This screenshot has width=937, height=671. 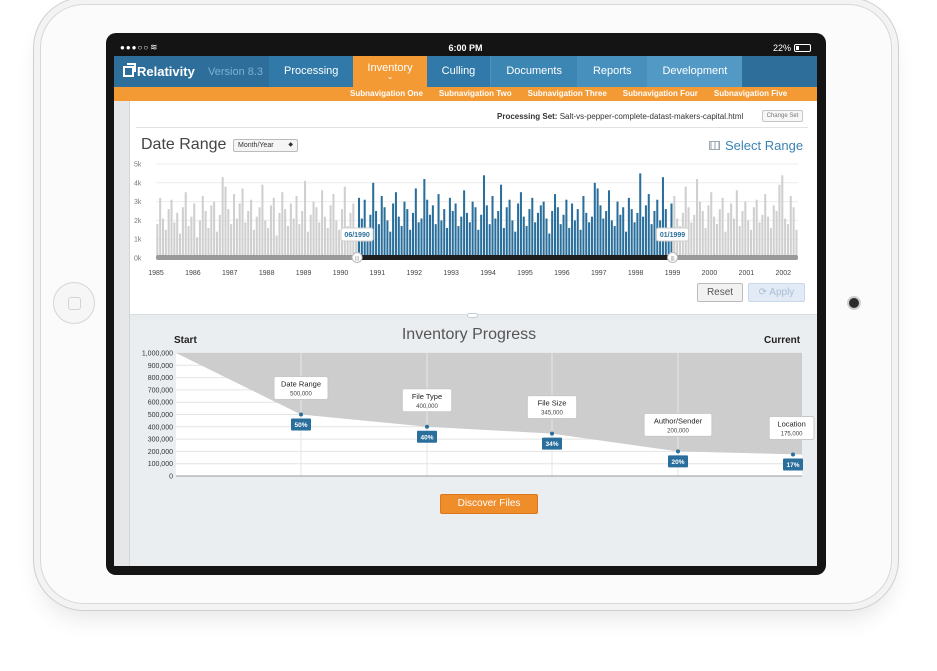 What do you see at coordinates (74, 303) in the screenshot?
I see `home-button` at bounding box center [74, 303].